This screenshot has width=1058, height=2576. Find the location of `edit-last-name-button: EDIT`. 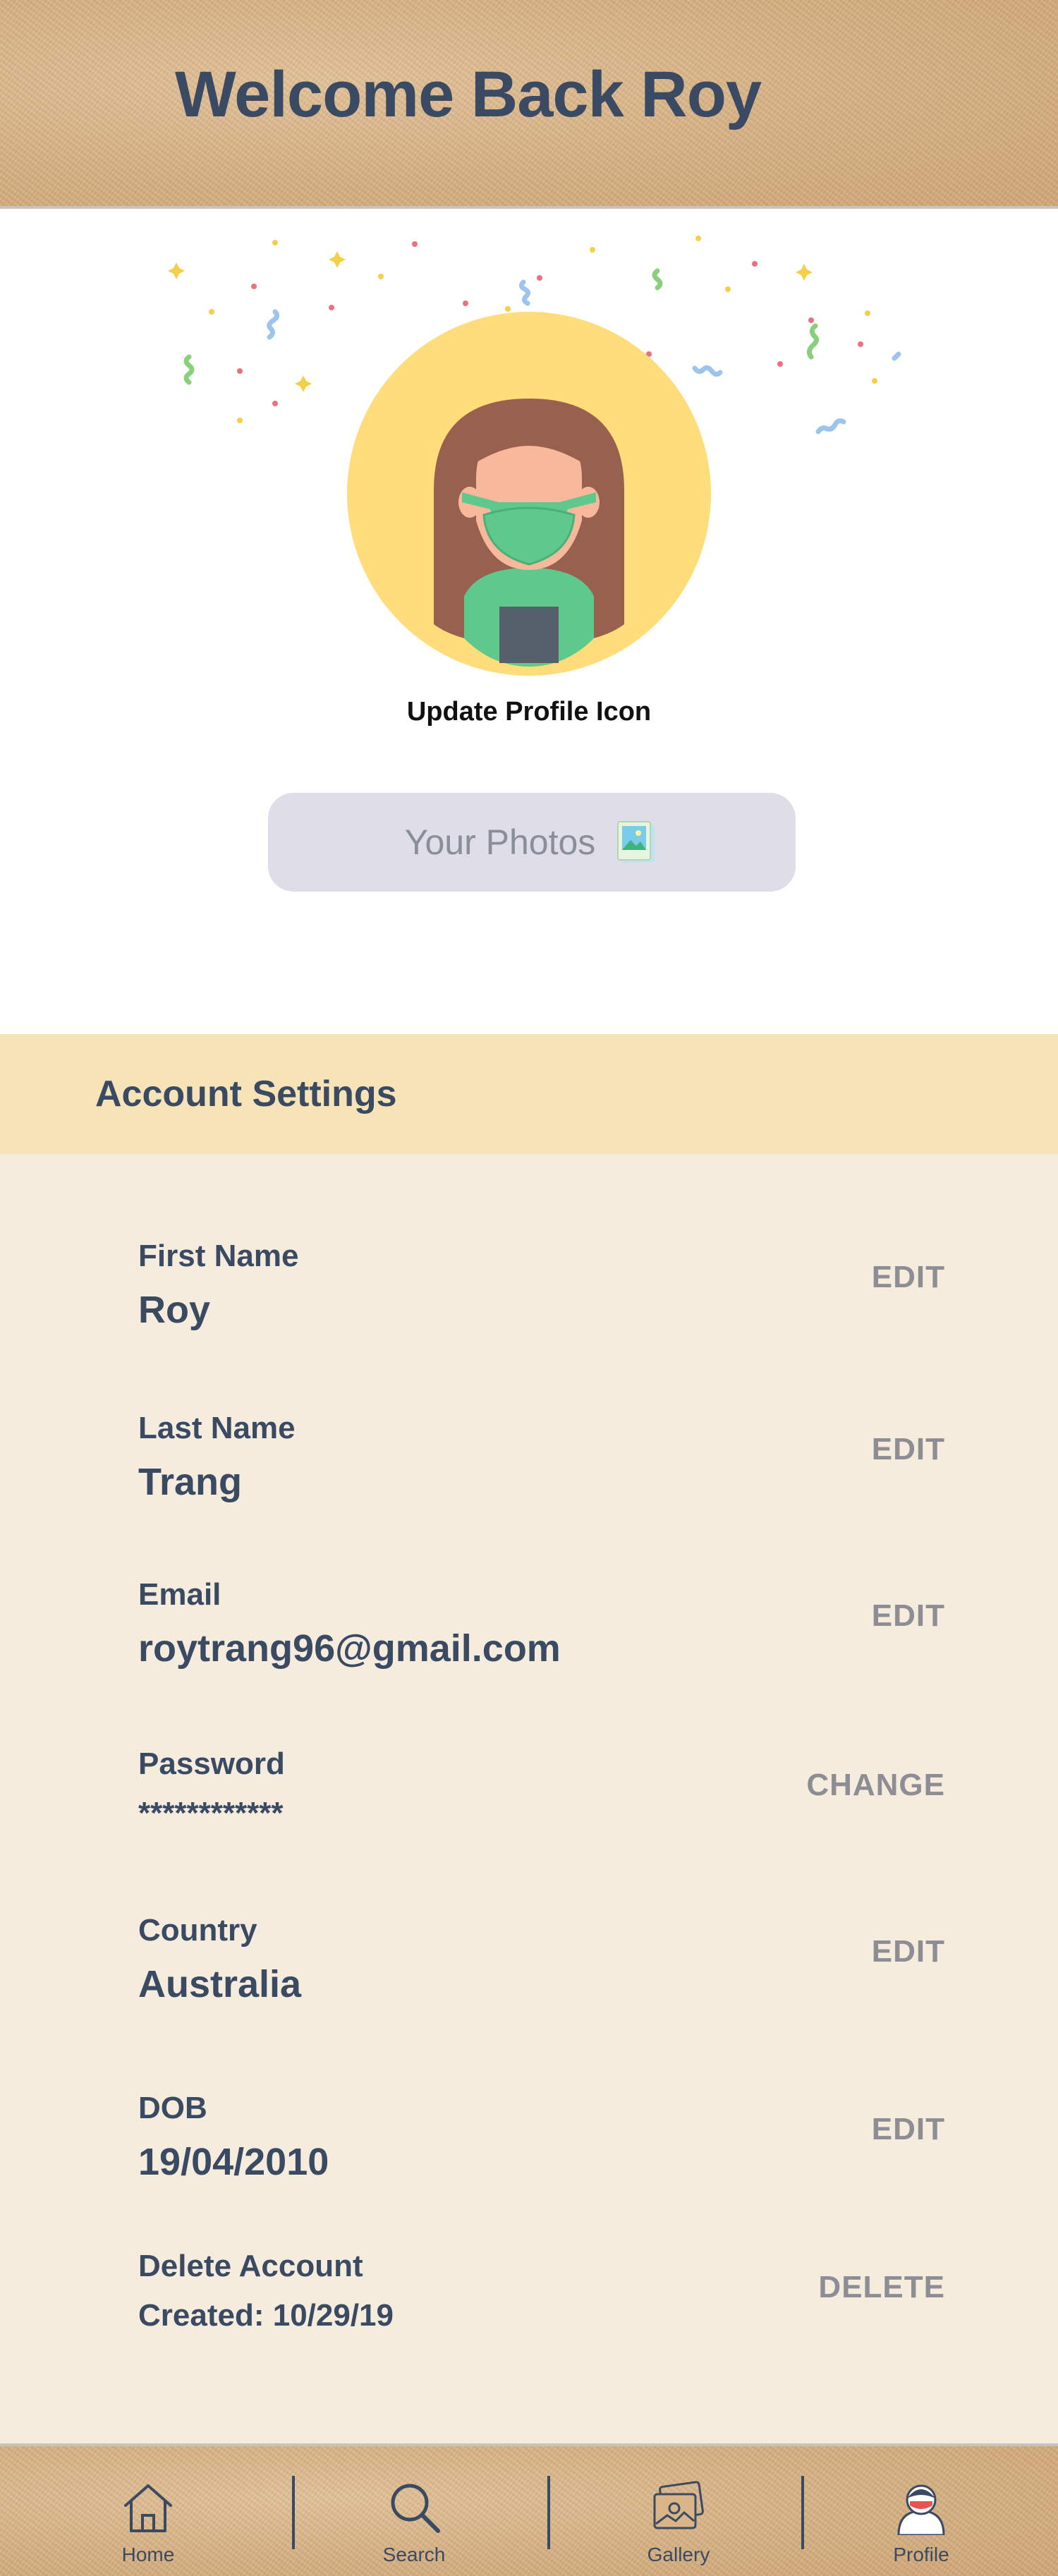

edit-last-name-button: EDIT is located at coordinates (908, 1449).